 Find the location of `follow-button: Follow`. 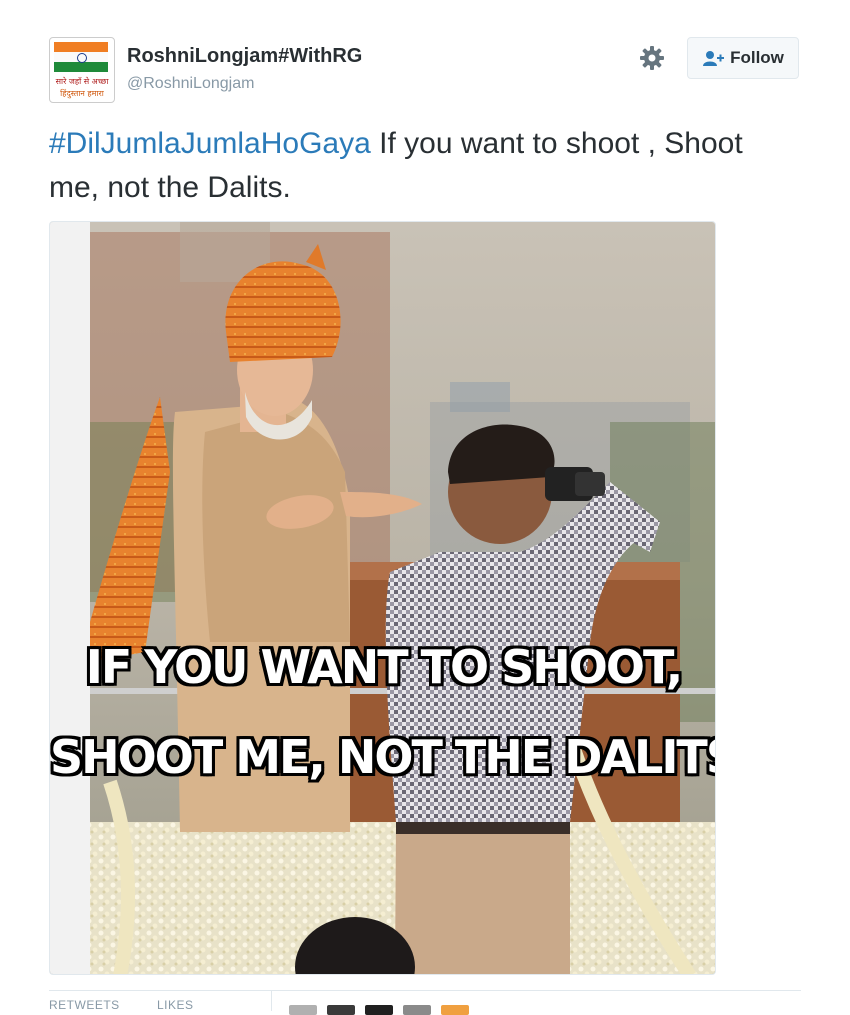

follow-button: Follow is located at coordinates (743, 58).